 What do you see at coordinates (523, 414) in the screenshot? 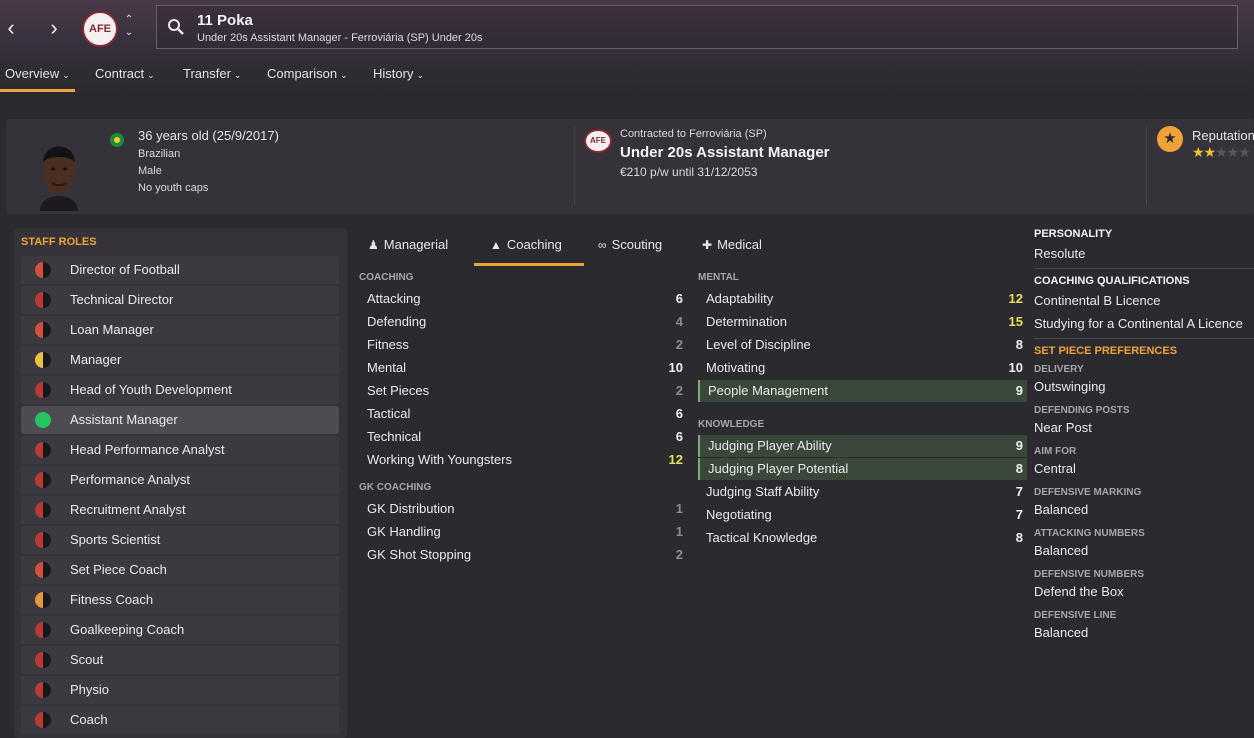
I see `attribute-row: Tactical 6` at bounding box center [523, 414].